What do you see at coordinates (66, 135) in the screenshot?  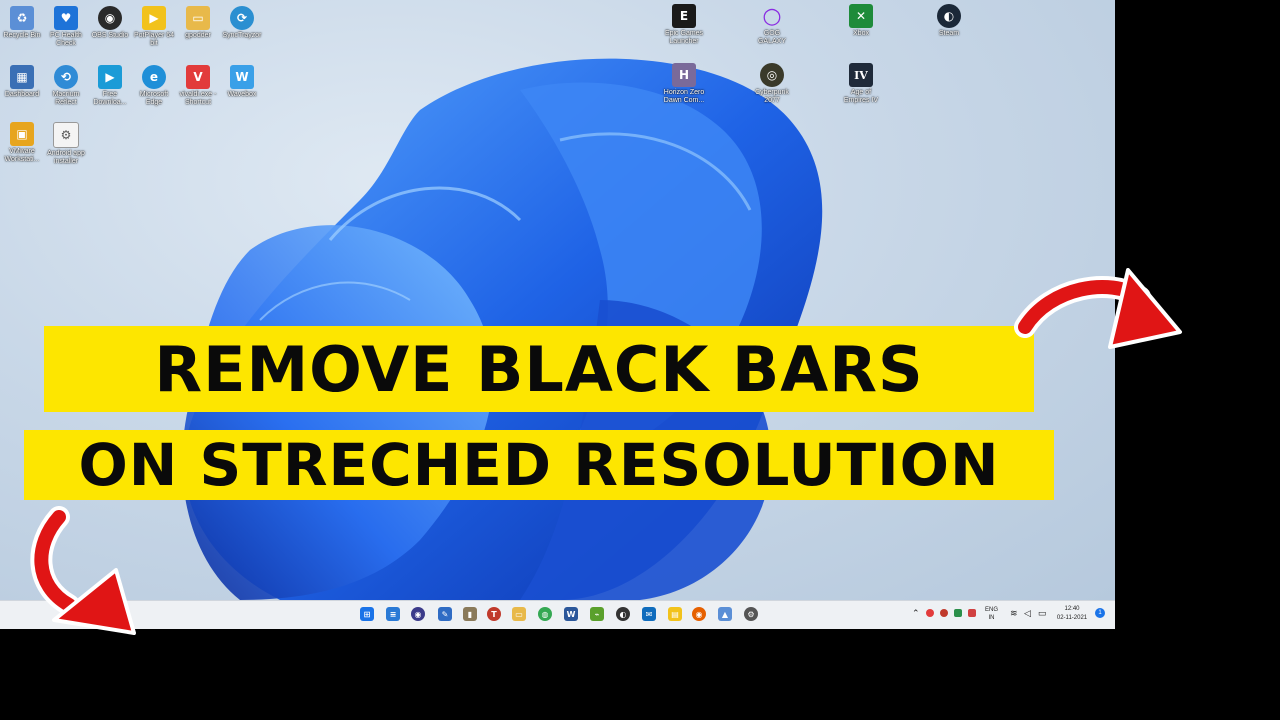 I see `android-installer-icon: ⚙` at bounding box center [66, 135].